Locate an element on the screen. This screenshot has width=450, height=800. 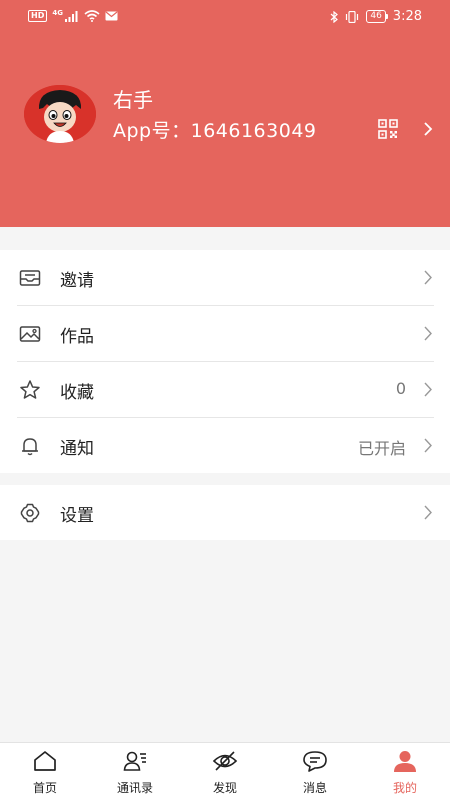
contacts-icon is located at coordinates (134, 761).